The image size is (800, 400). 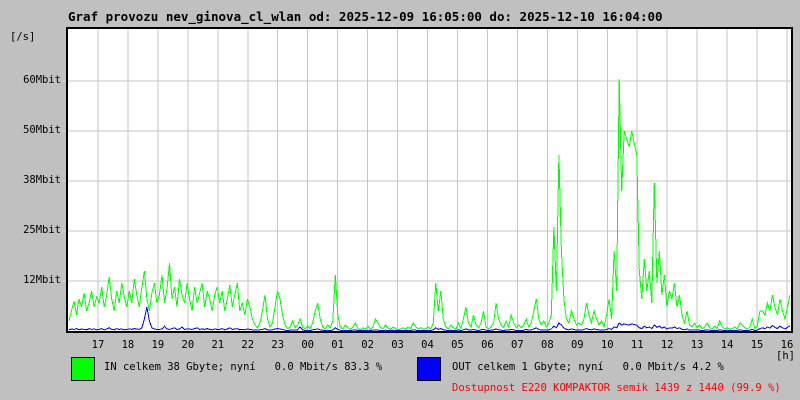 I want to click on x-tick-label: 01, so click(x=337, y=345).